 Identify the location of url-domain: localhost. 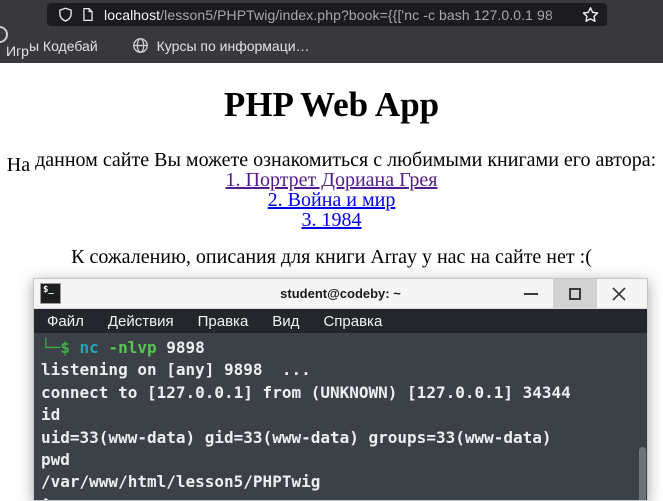
(132, 14).